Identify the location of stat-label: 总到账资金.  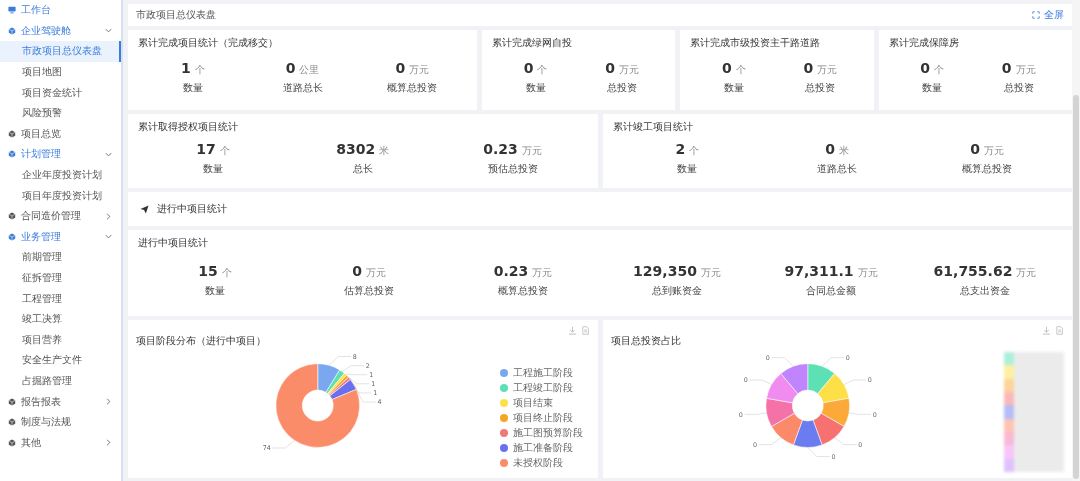
(677, 290).